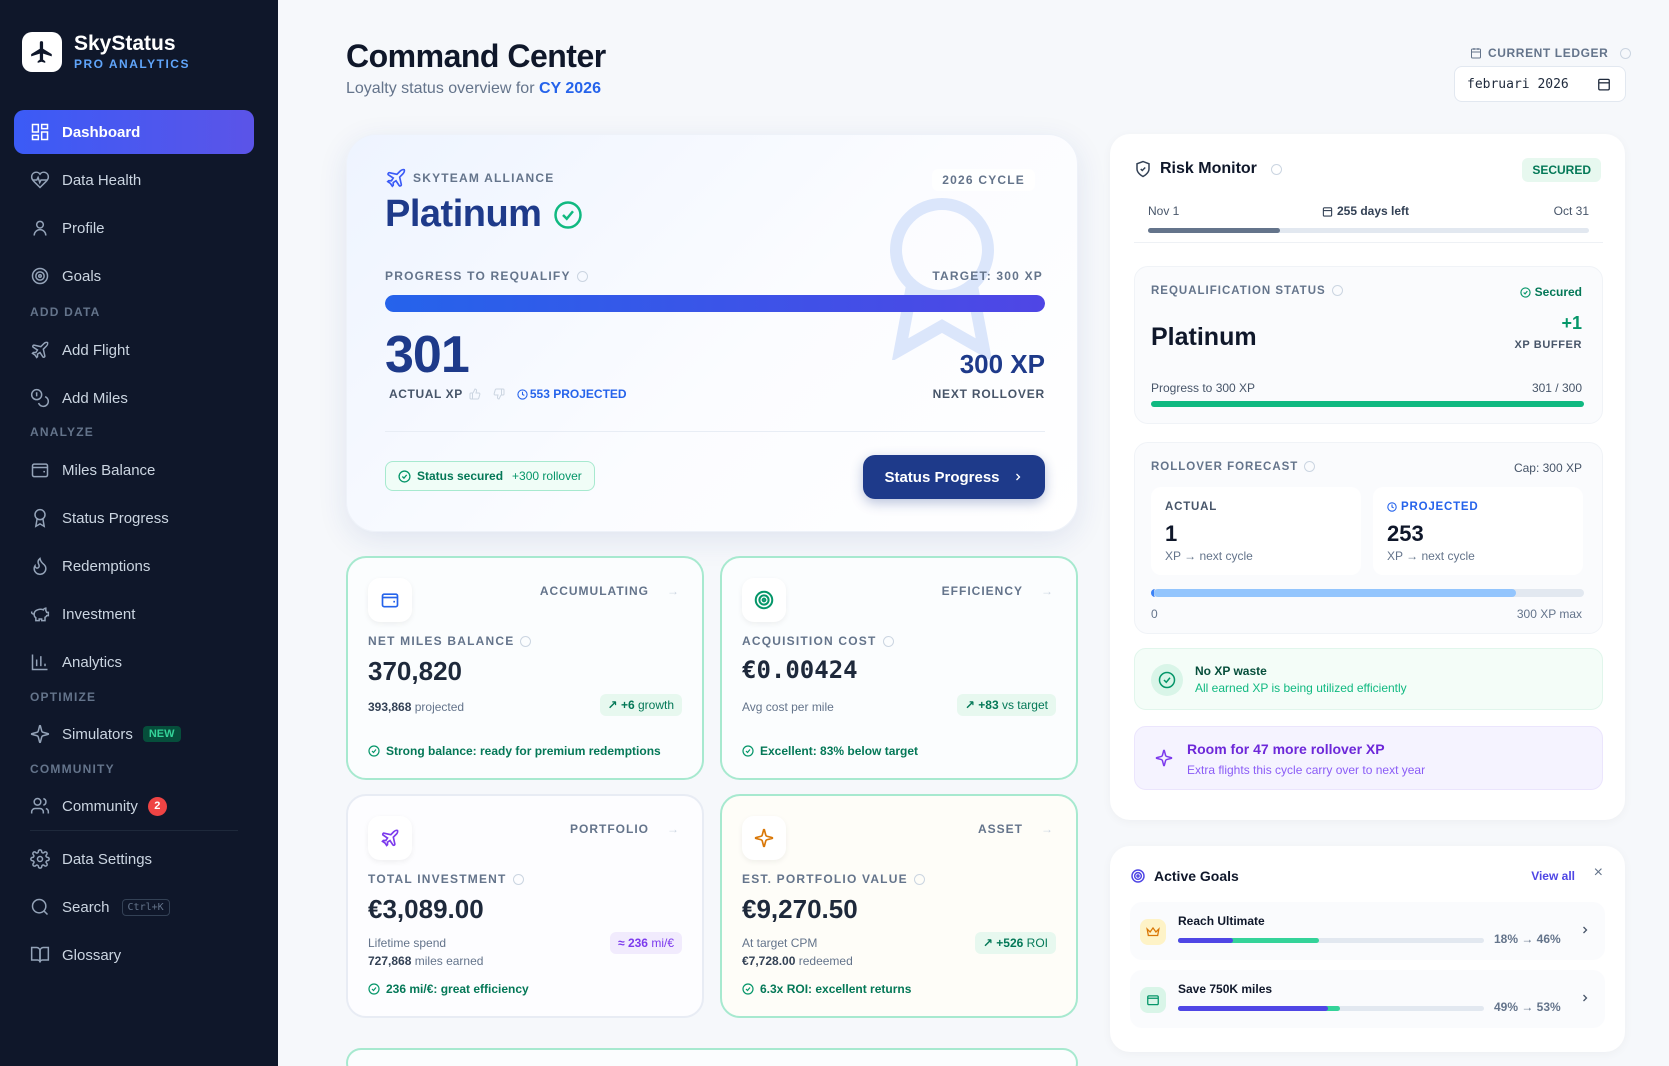 Image resolution: width=1669 pixels, height=1066 pixels. What do you see at coordinates (1153, 1000) in the screenshot?
I see `wallet-icon` at bounding box center [1153, 1000].